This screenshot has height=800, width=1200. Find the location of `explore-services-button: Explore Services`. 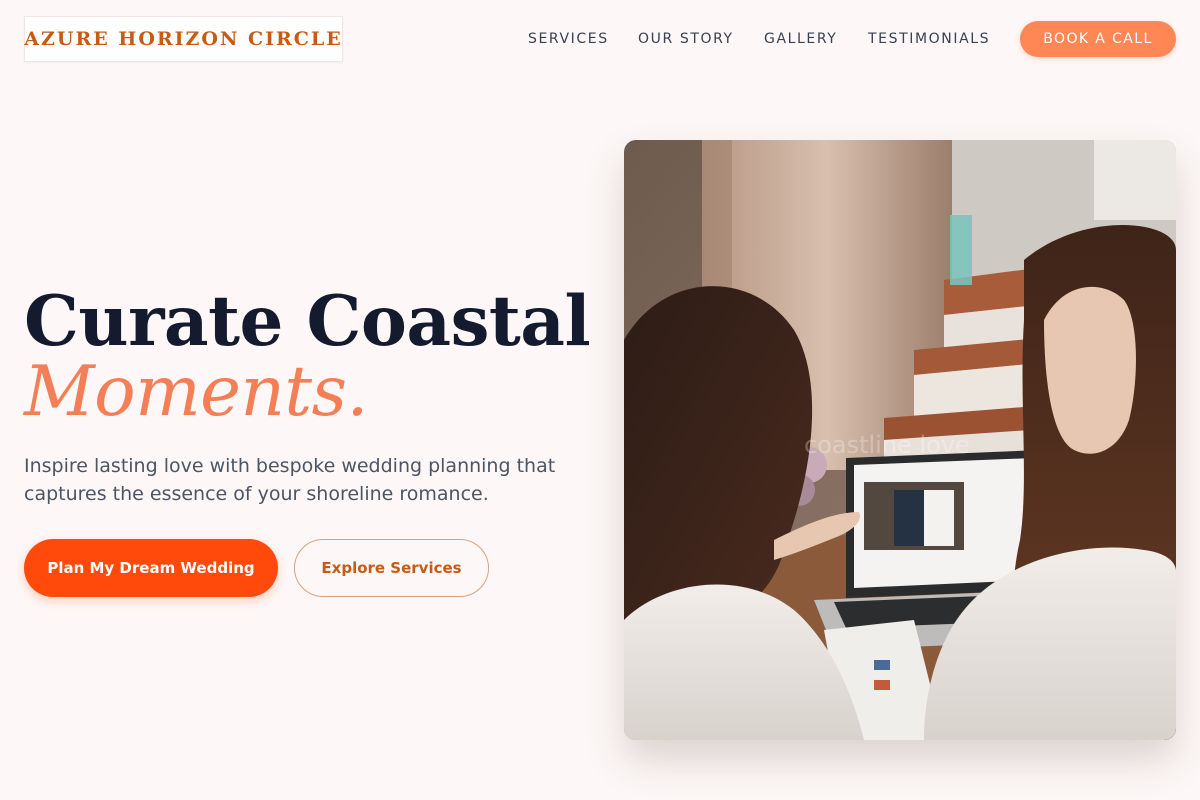

explore-services-button: Explore Services is located at coordinates (391, 568).